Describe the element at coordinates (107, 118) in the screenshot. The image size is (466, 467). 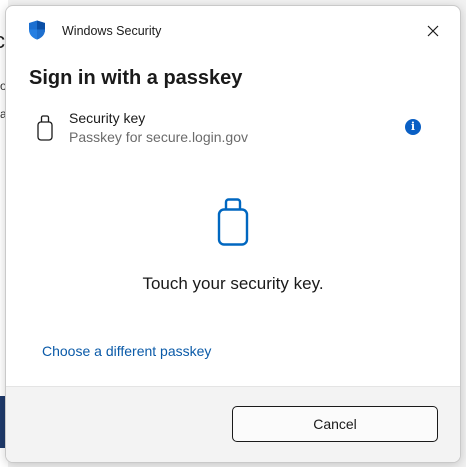
I see `credential-title: Security key` at that location.